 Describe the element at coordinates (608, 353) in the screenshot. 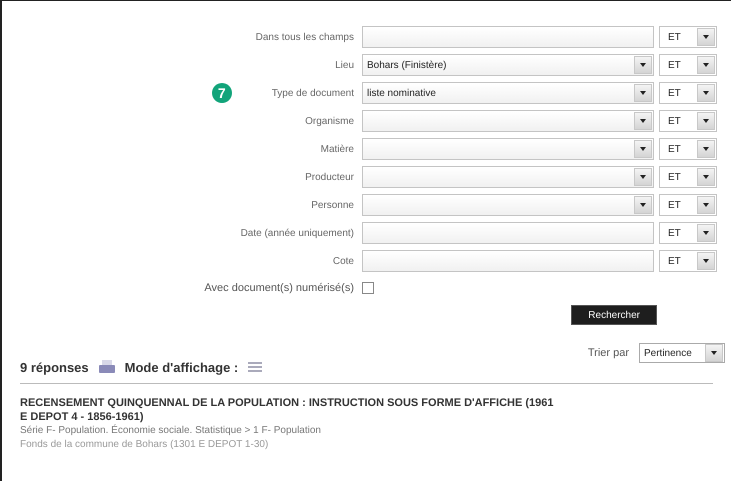

I see `sort-label: Trier par` at that location.